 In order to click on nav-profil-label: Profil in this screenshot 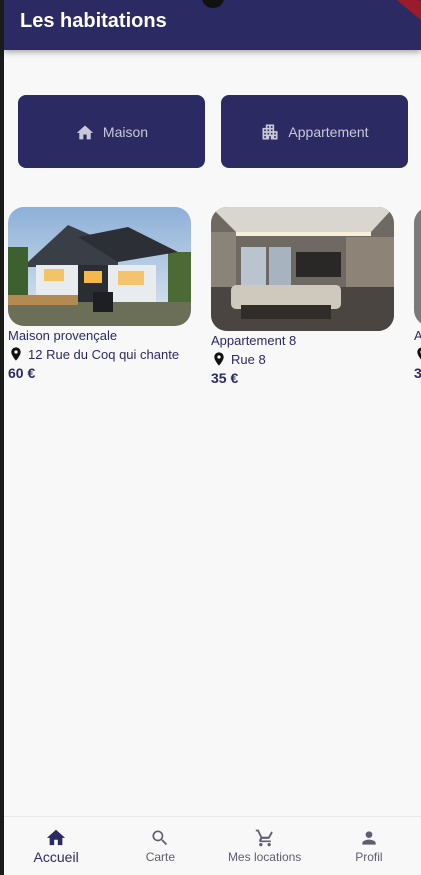, I will do `click(369, 857)`.